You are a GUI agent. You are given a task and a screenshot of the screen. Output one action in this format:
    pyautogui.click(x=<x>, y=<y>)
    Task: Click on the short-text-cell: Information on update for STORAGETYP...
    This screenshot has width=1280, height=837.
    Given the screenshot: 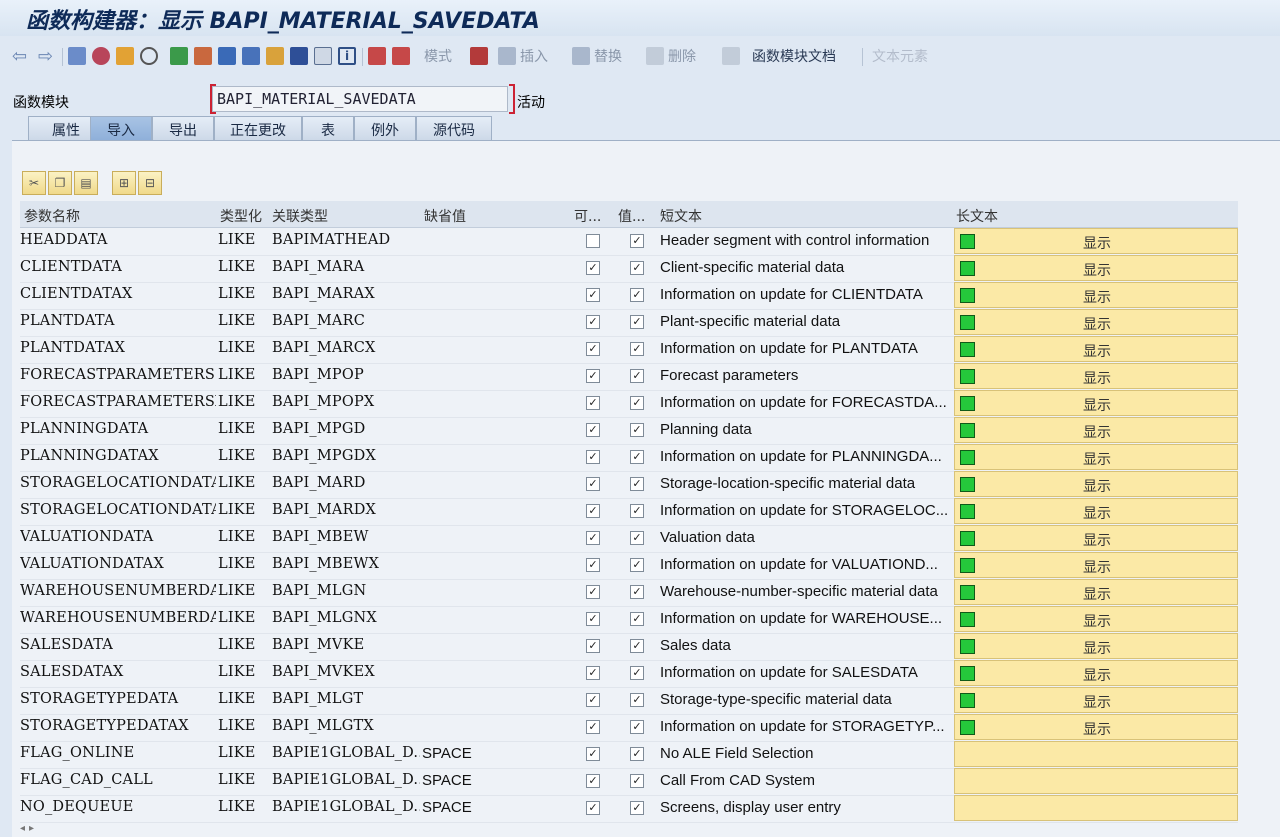 What is the action you would take?
    pyautogui.click(x=806, y=726)
    